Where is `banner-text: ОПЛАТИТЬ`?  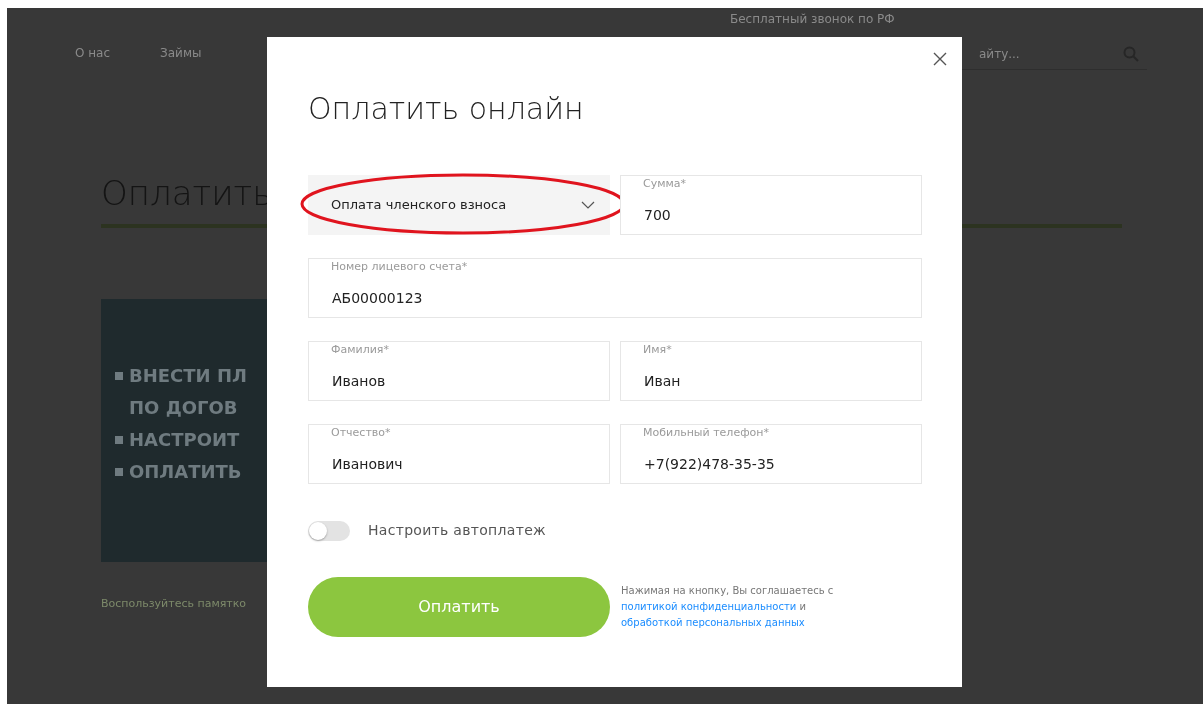 banner-text: ОПЛАТИТЬ is located at coordinates (185, 472).